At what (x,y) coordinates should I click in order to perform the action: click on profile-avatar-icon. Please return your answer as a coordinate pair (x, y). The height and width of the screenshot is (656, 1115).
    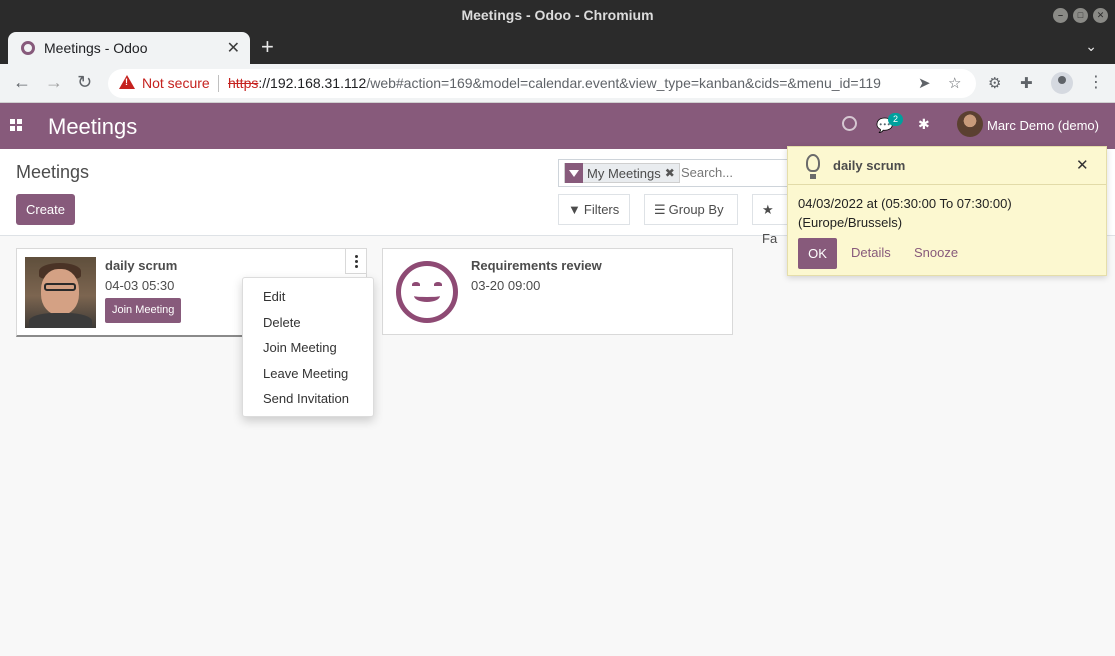
    Looking at the image, I should click on (1062, 83).